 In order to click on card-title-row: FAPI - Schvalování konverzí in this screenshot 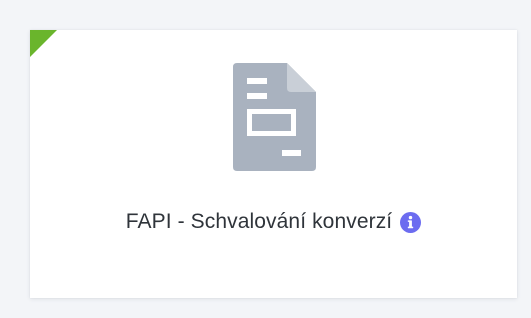, I will do `click(273, 222)`.